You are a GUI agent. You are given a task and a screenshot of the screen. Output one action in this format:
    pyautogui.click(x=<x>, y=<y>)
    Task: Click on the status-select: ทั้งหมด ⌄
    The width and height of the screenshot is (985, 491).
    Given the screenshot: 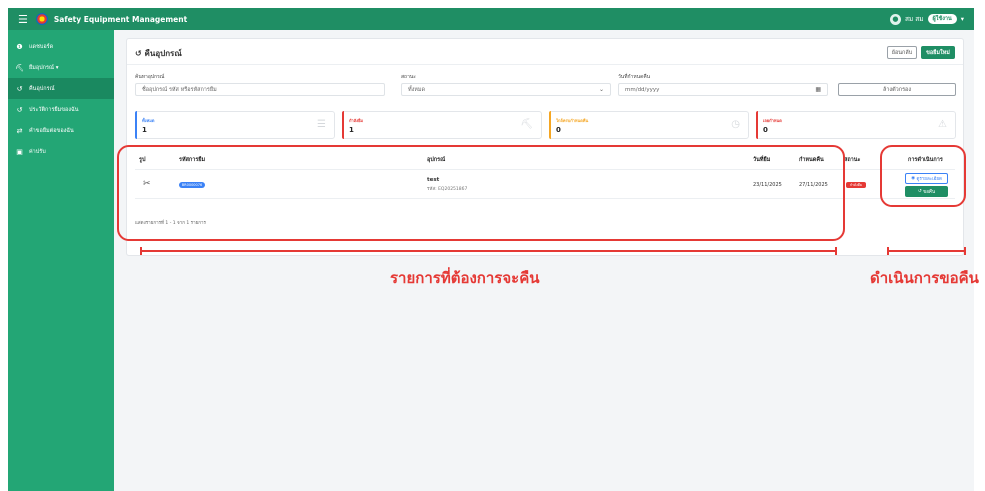 What is the action you would take?
    pyautogui.click(x=506, y=89)
    